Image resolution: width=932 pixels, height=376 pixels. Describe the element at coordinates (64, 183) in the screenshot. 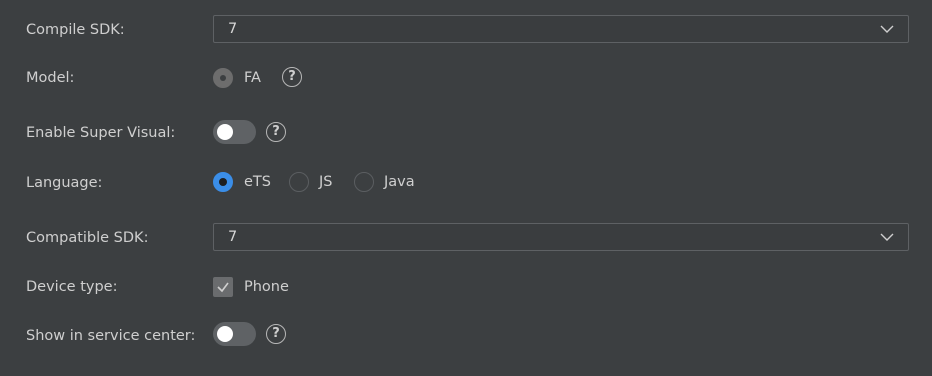

I see `language-label: Language:` at that location.